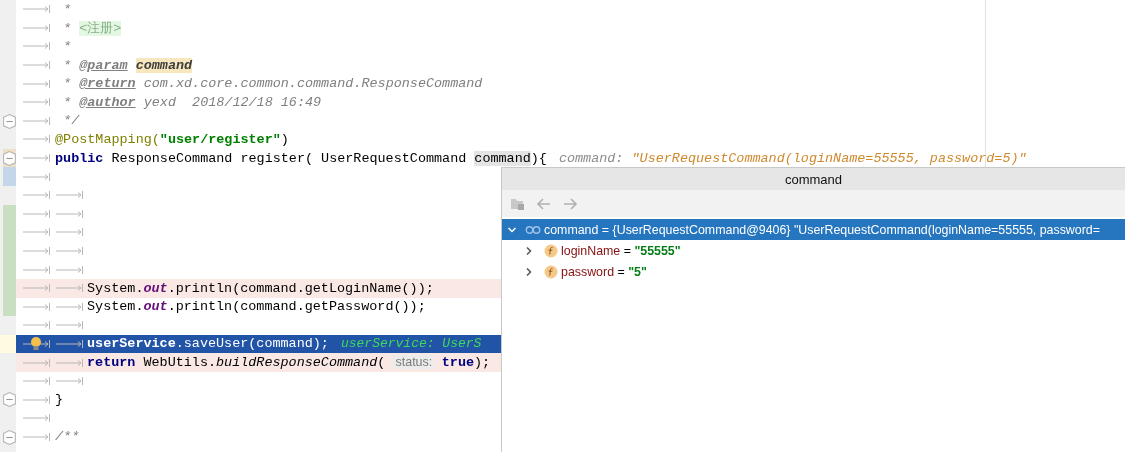 Image resolution: width=1125 pixels, height=452 pixels. What do you see at coordinates (411, 344) in the screenshot?
I see `inline-value-hint: userService: UserS` at bounding box center [411, 344].